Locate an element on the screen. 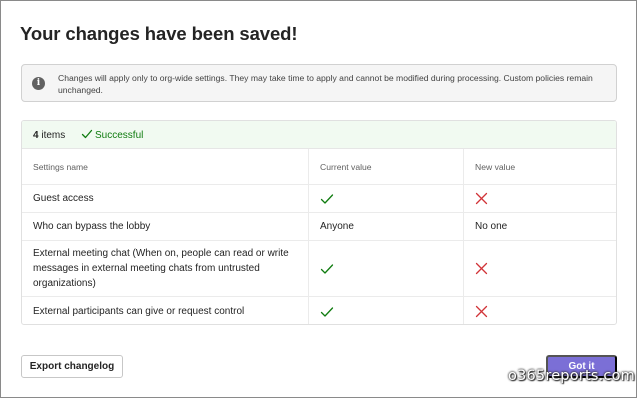  setting-name: Who can bypass the lobby is located at coordinates (92, 226).